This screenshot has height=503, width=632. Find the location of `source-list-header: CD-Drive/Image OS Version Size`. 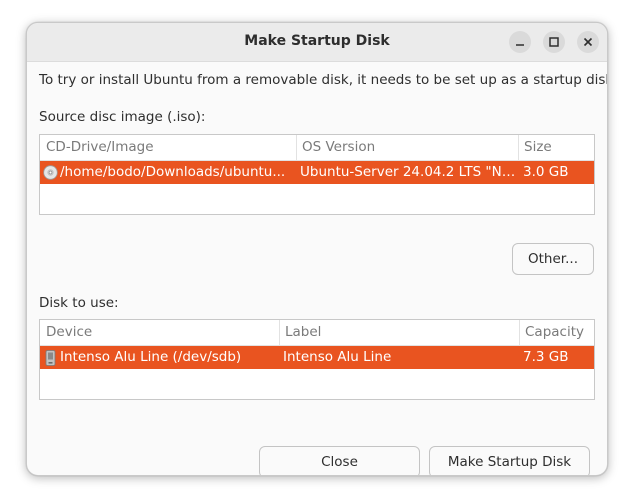

source-list-header: CD-Drive/Image OS Version Size is located at coordinates (317, 148).